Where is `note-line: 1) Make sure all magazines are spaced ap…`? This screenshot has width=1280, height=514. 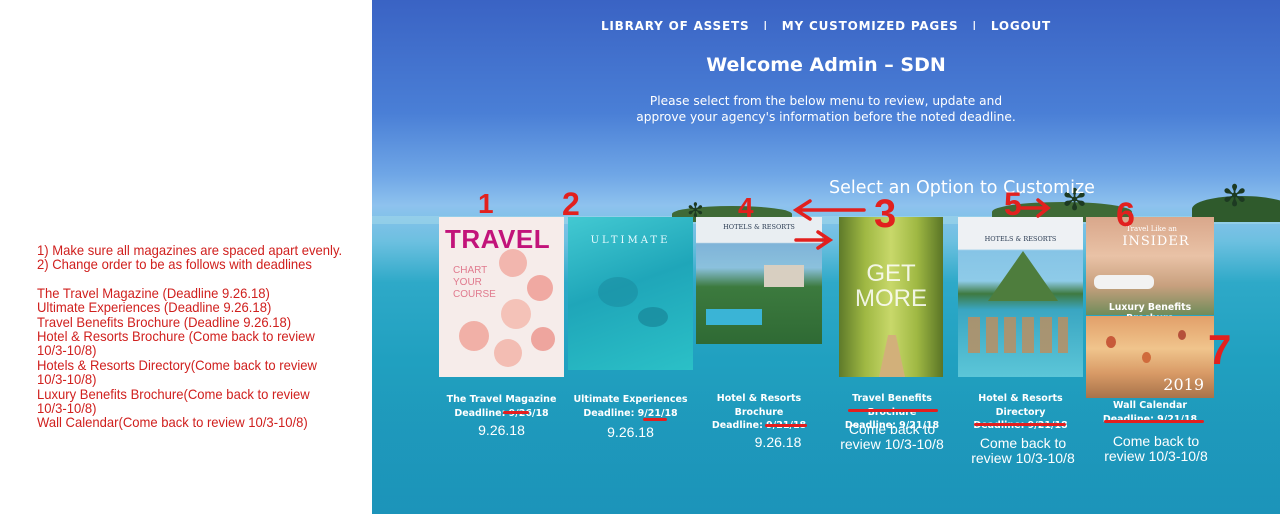
note-line: 1) Make sure all magazines are spaced ap… is located at coordinates (190, 250).